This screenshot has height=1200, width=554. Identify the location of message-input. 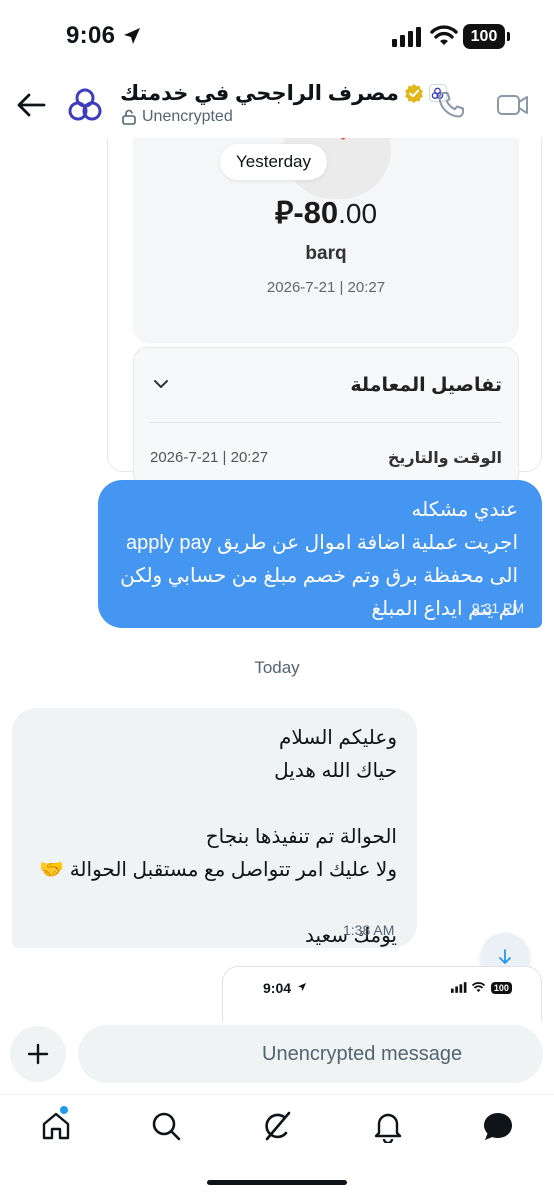
(310, 1054).